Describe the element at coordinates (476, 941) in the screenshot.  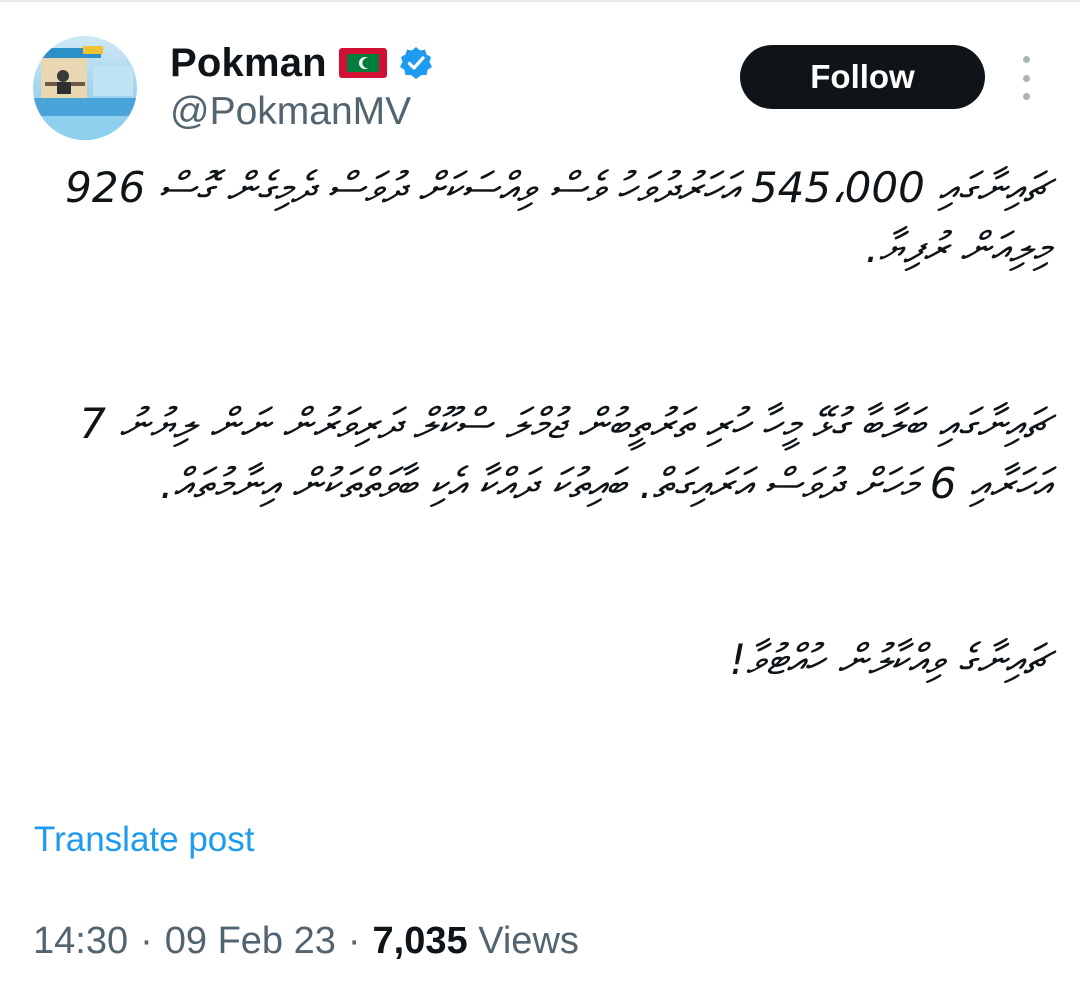
I see `views-stat: 7,035 Views` at that location.